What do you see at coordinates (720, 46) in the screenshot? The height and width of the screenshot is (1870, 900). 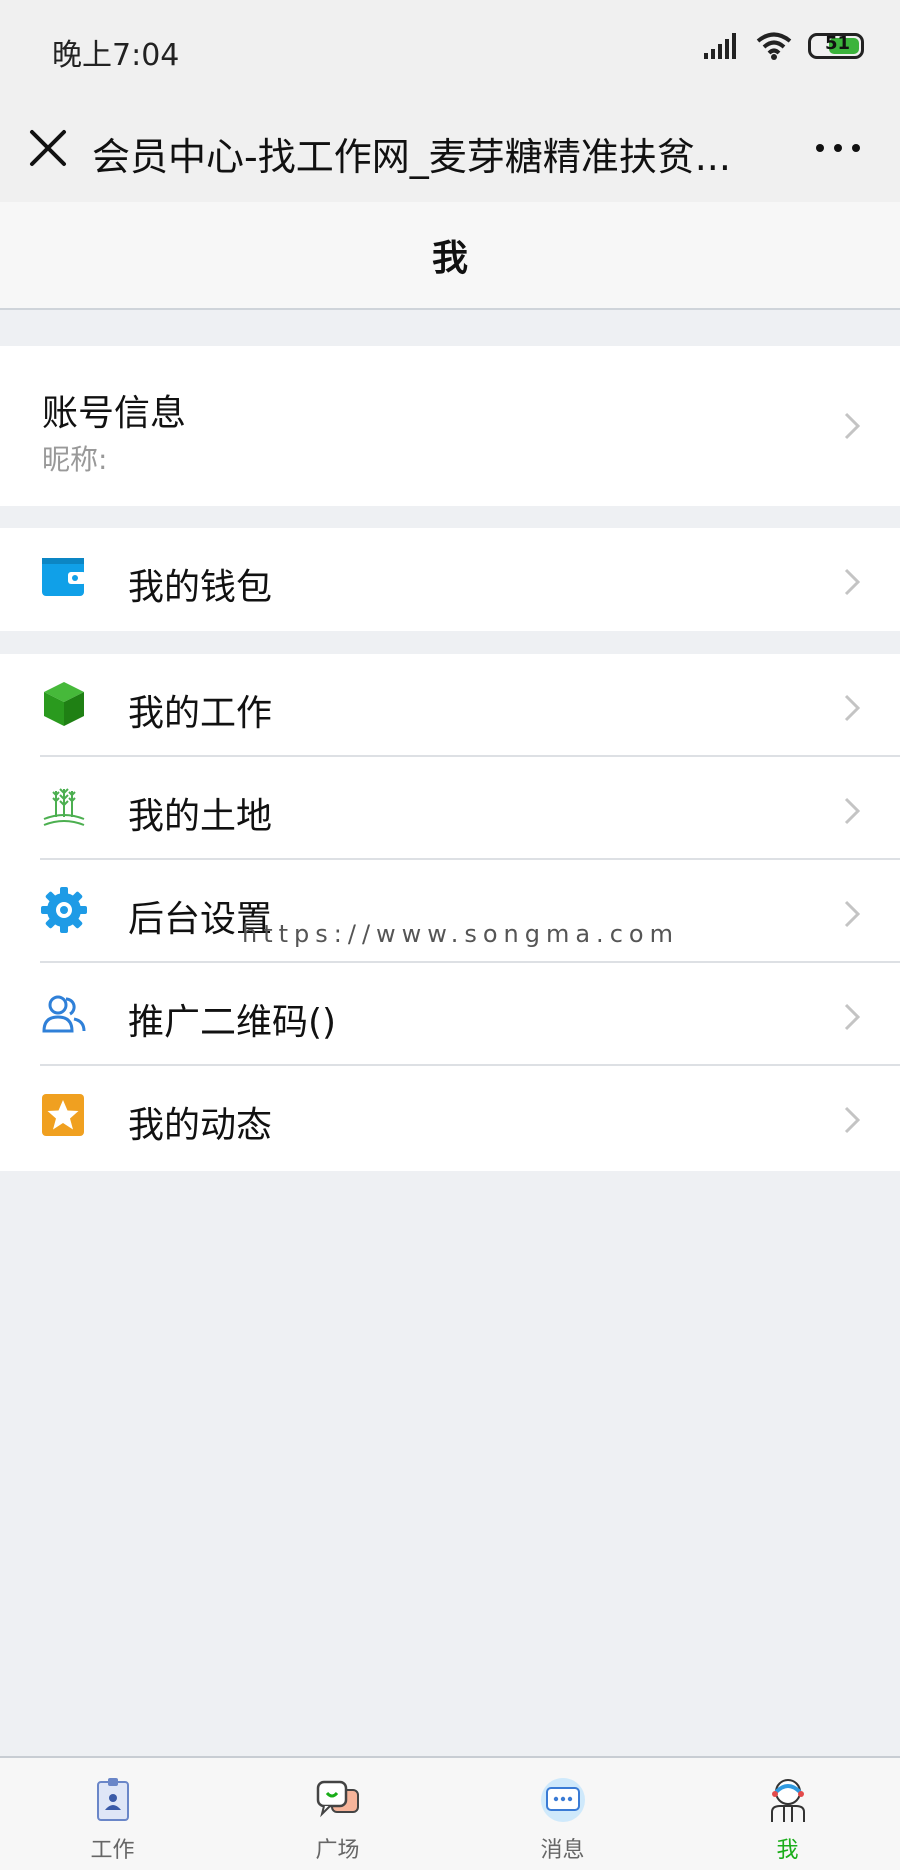 I see `signal-icon` at bounding box center [720, 46].